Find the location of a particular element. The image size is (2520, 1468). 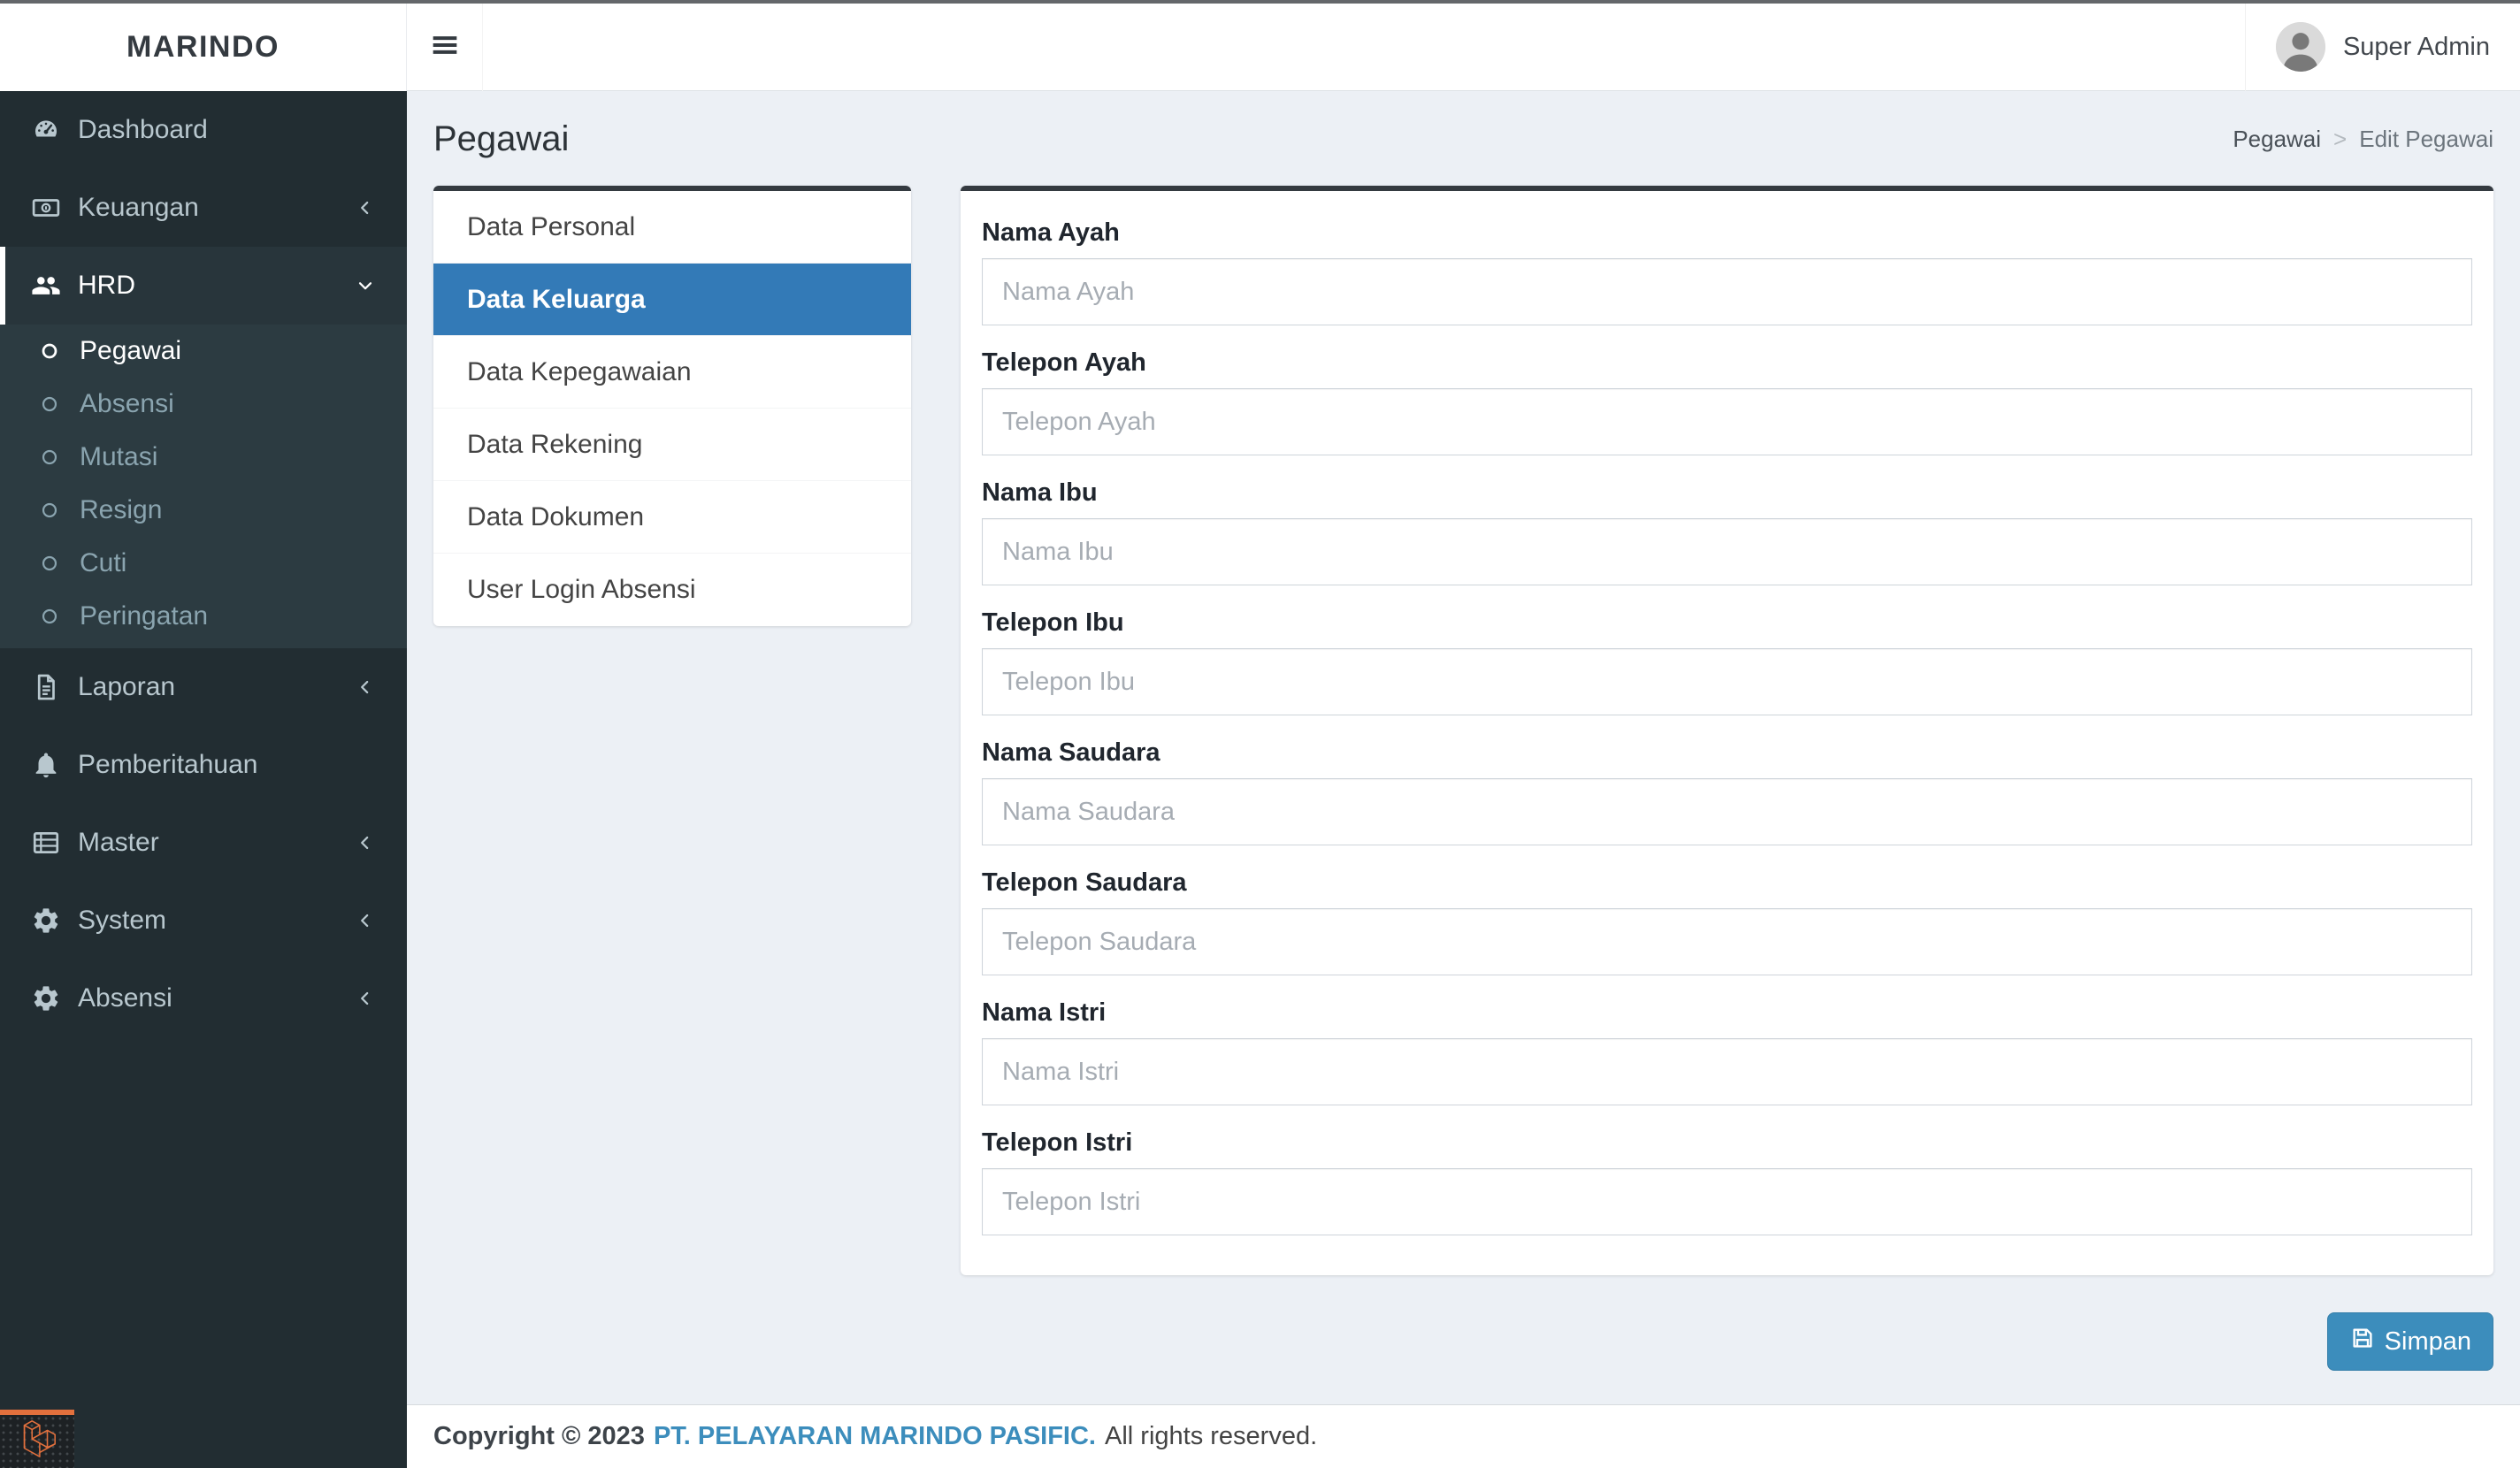

field-label: Telepon Ibu is located at coordinates (1053, 622).